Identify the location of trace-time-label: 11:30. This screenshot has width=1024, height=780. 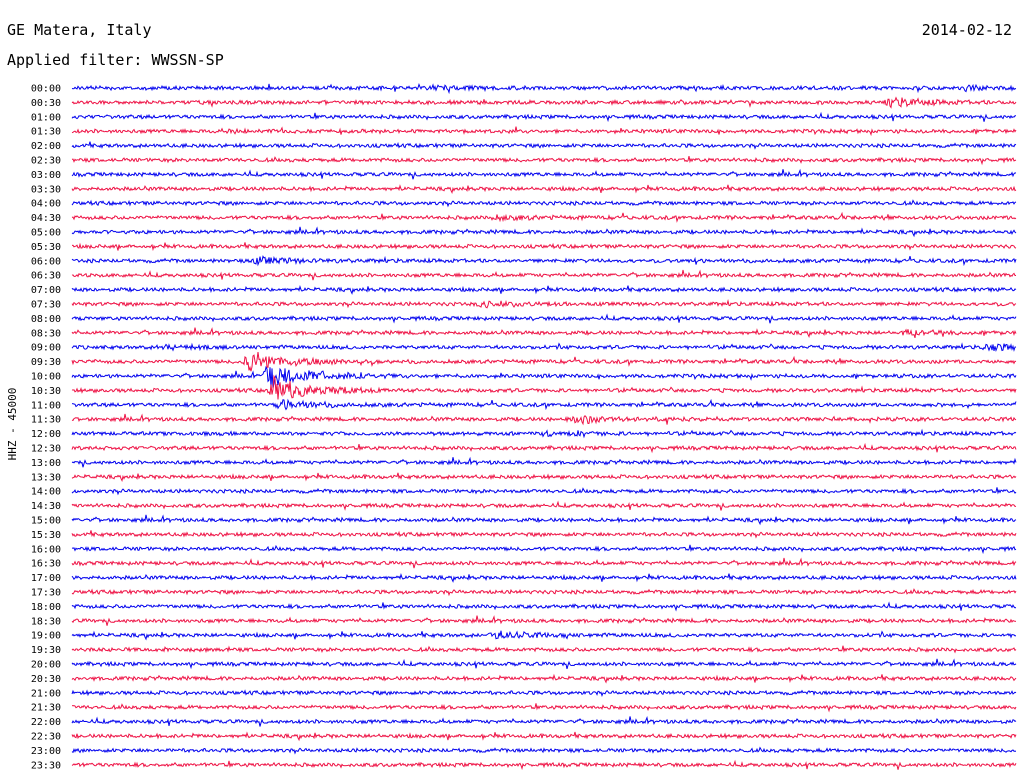
(46, 420).